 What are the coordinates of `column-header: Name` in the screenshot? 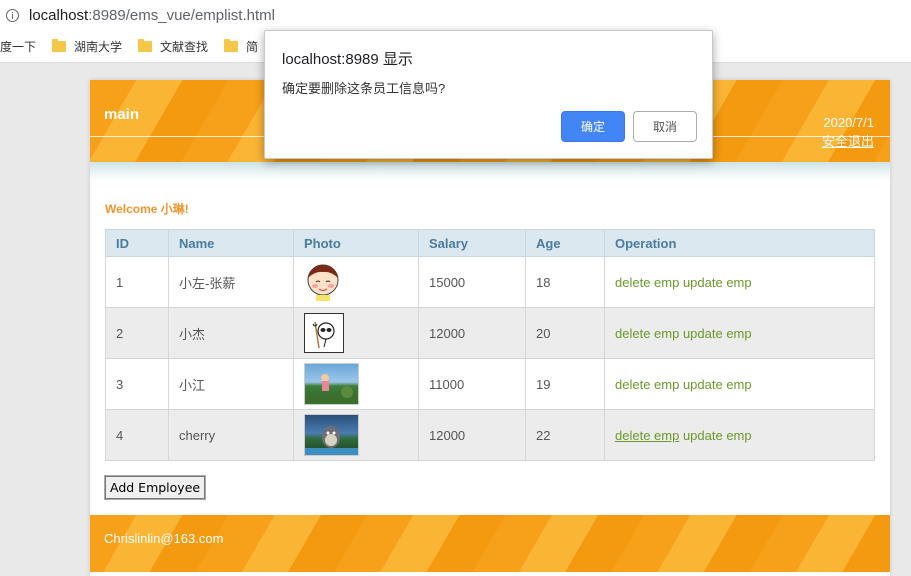 It's located at (231, 243).